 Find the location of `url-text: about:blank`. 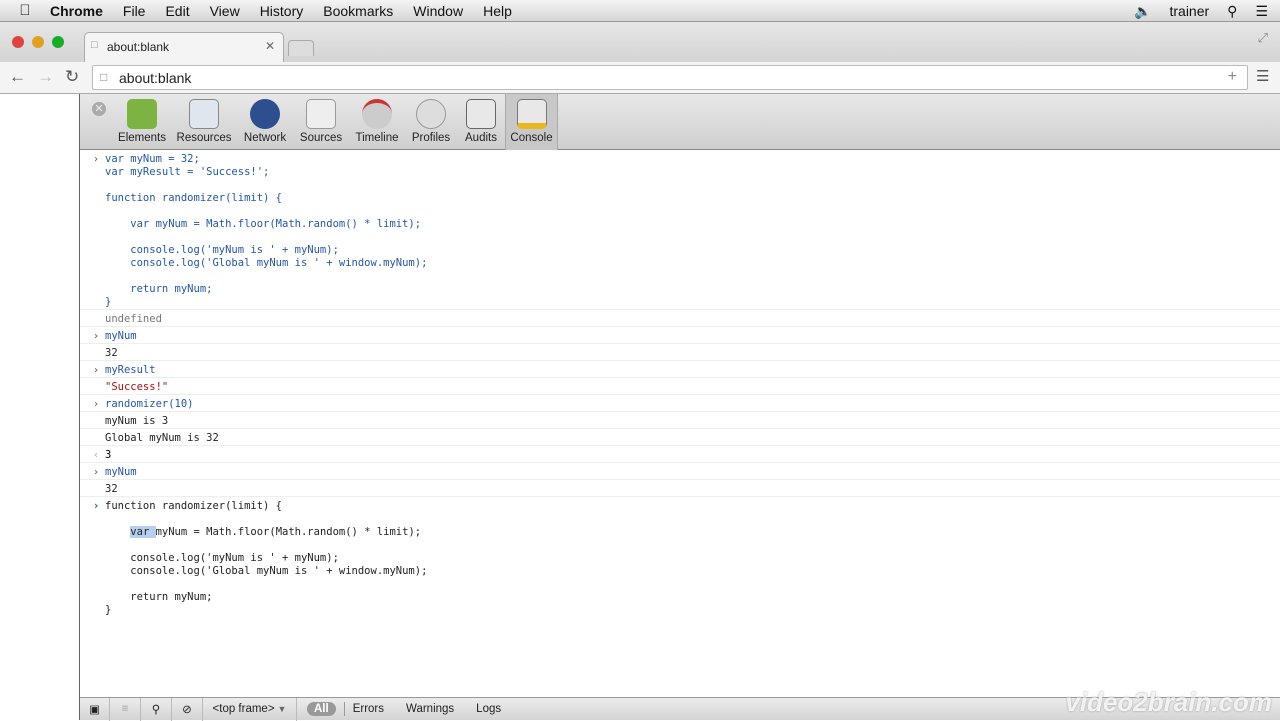

url-text: about:blank is located at coordinates (155, 78).